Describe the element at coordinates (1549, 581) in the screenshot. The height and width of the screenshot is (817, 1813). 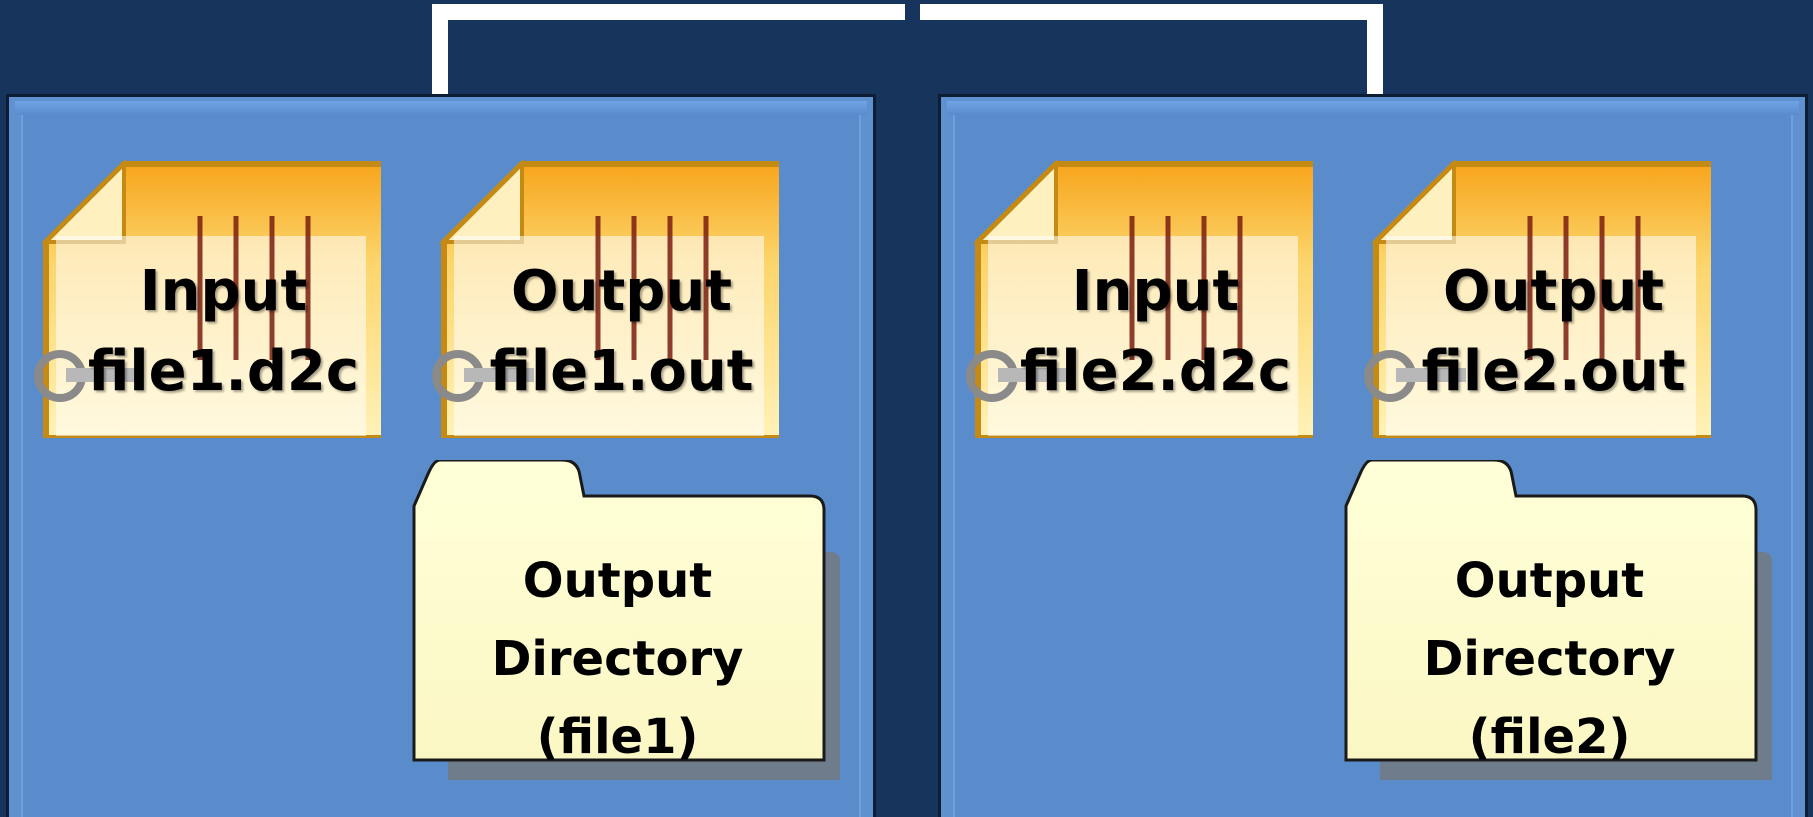
I see `output-directory-2-line1: Output` at that location.